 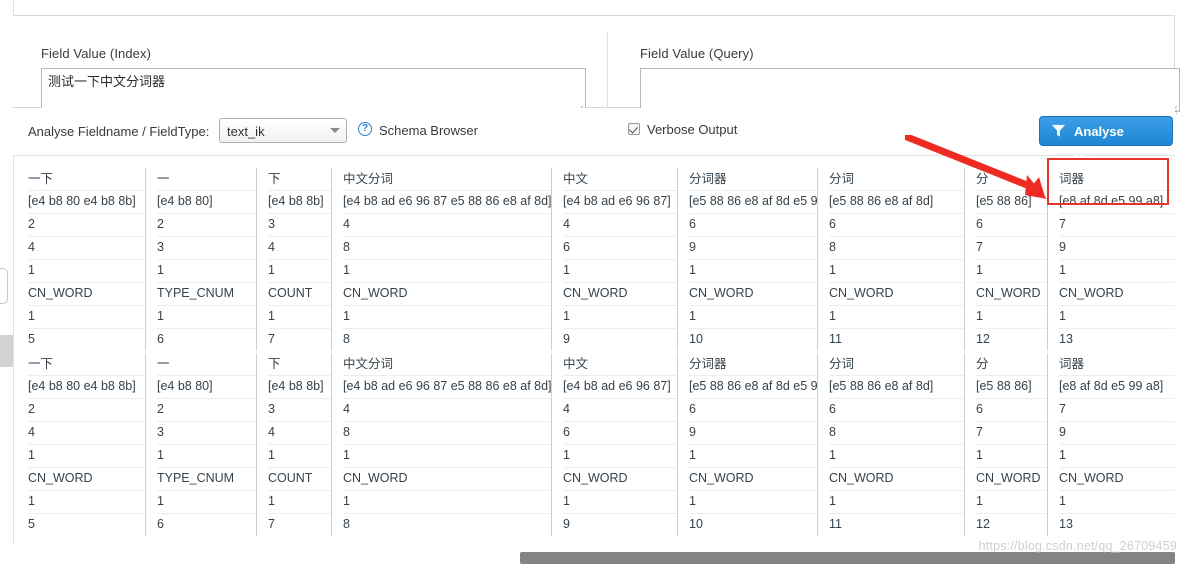 What do you see at coordinates (313, 90) in the screenshot?
I see `index-field-input` at bounding box center [313, 90].